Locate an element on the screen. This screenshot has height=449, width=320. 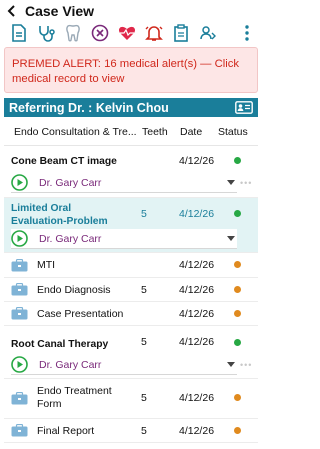
col-status: Status is located at coordinates (233, 132).